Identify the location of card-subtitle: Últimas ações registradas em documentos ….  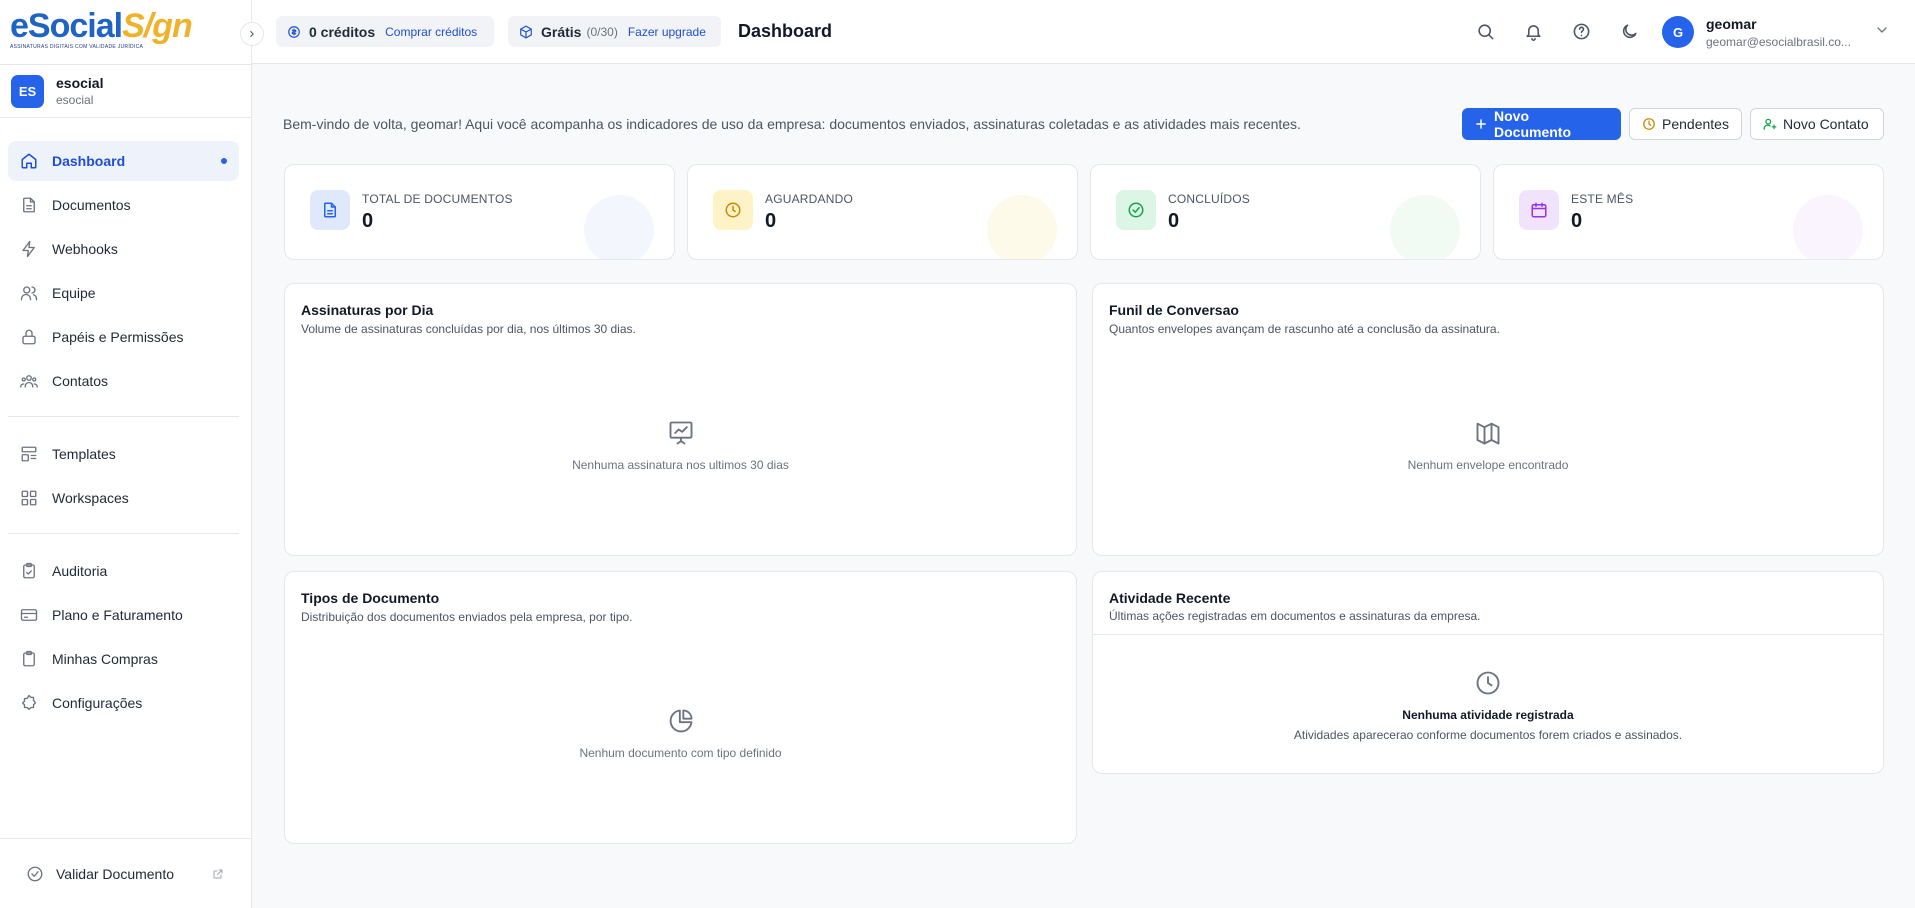
(1295, 616).